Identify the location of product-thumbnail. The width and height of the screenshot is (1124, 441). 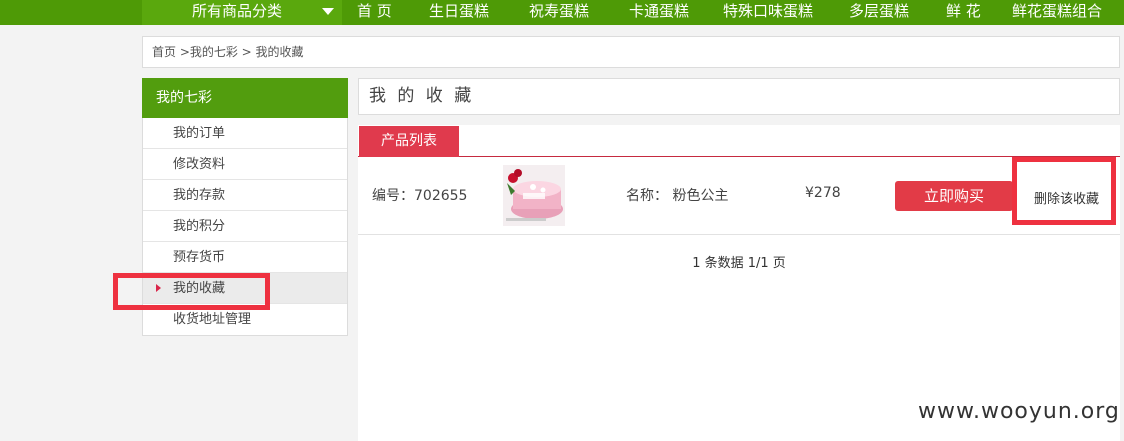
(534, 195).